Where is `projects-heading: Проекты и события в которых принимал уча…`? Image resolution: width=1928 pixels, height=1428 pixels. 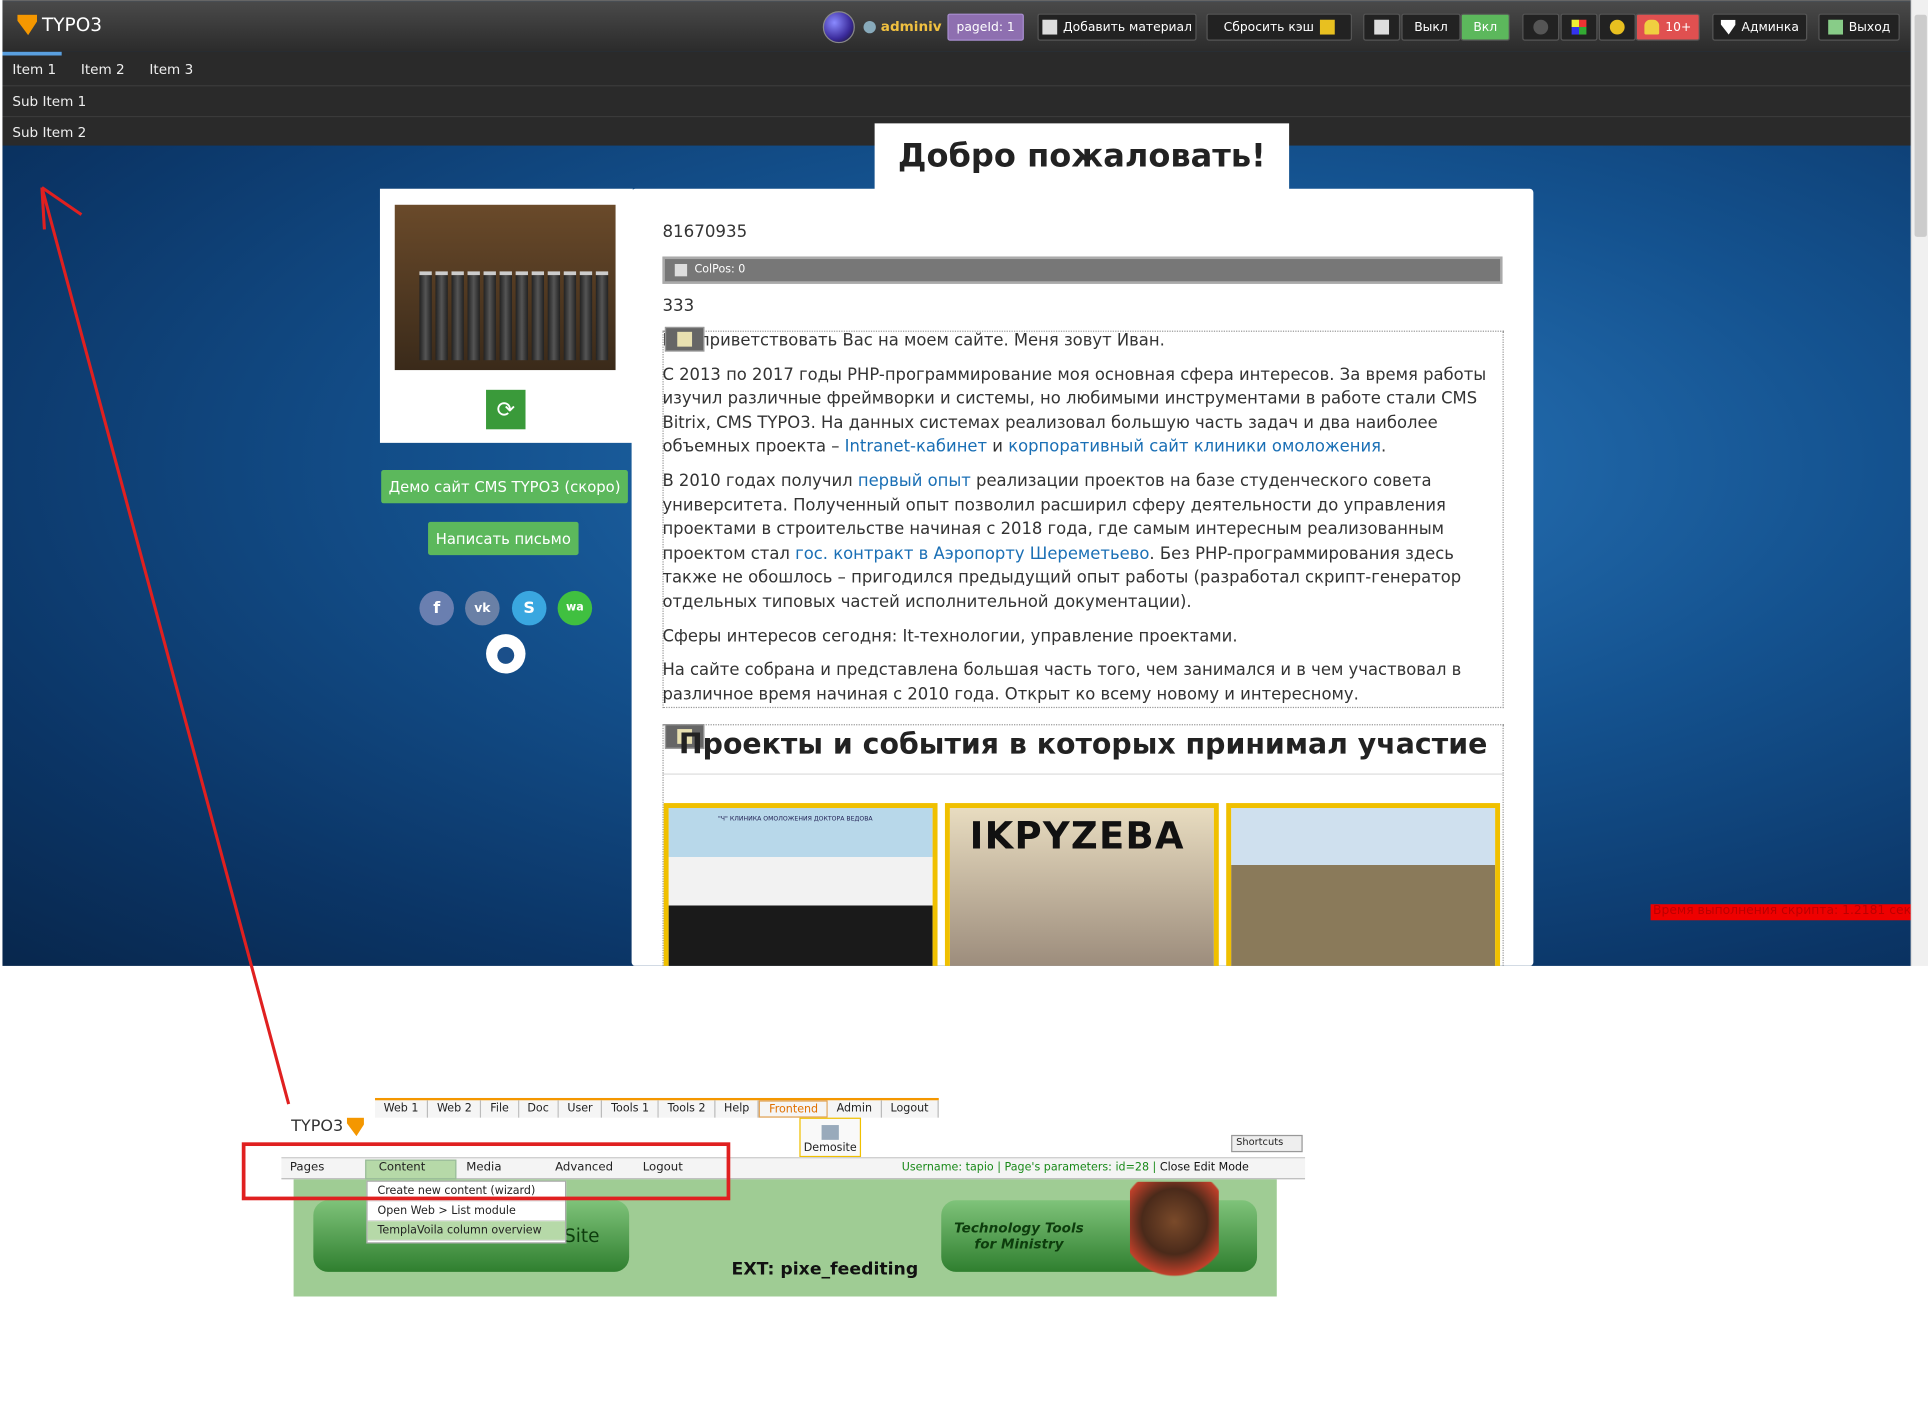 projects-heading: Проекты и события в которых принимал уча… is located at coordinates (1083, 745).